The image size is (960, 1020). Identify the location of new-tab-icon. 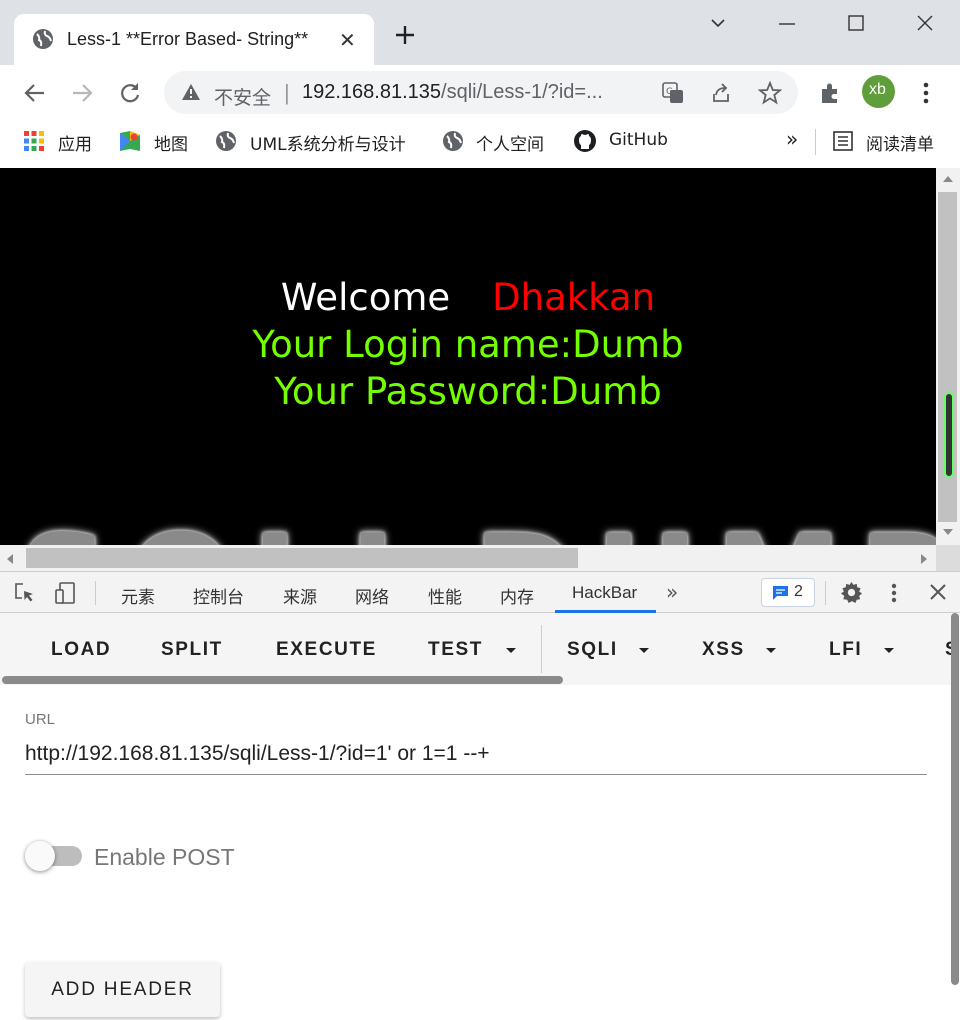
(405, 35).